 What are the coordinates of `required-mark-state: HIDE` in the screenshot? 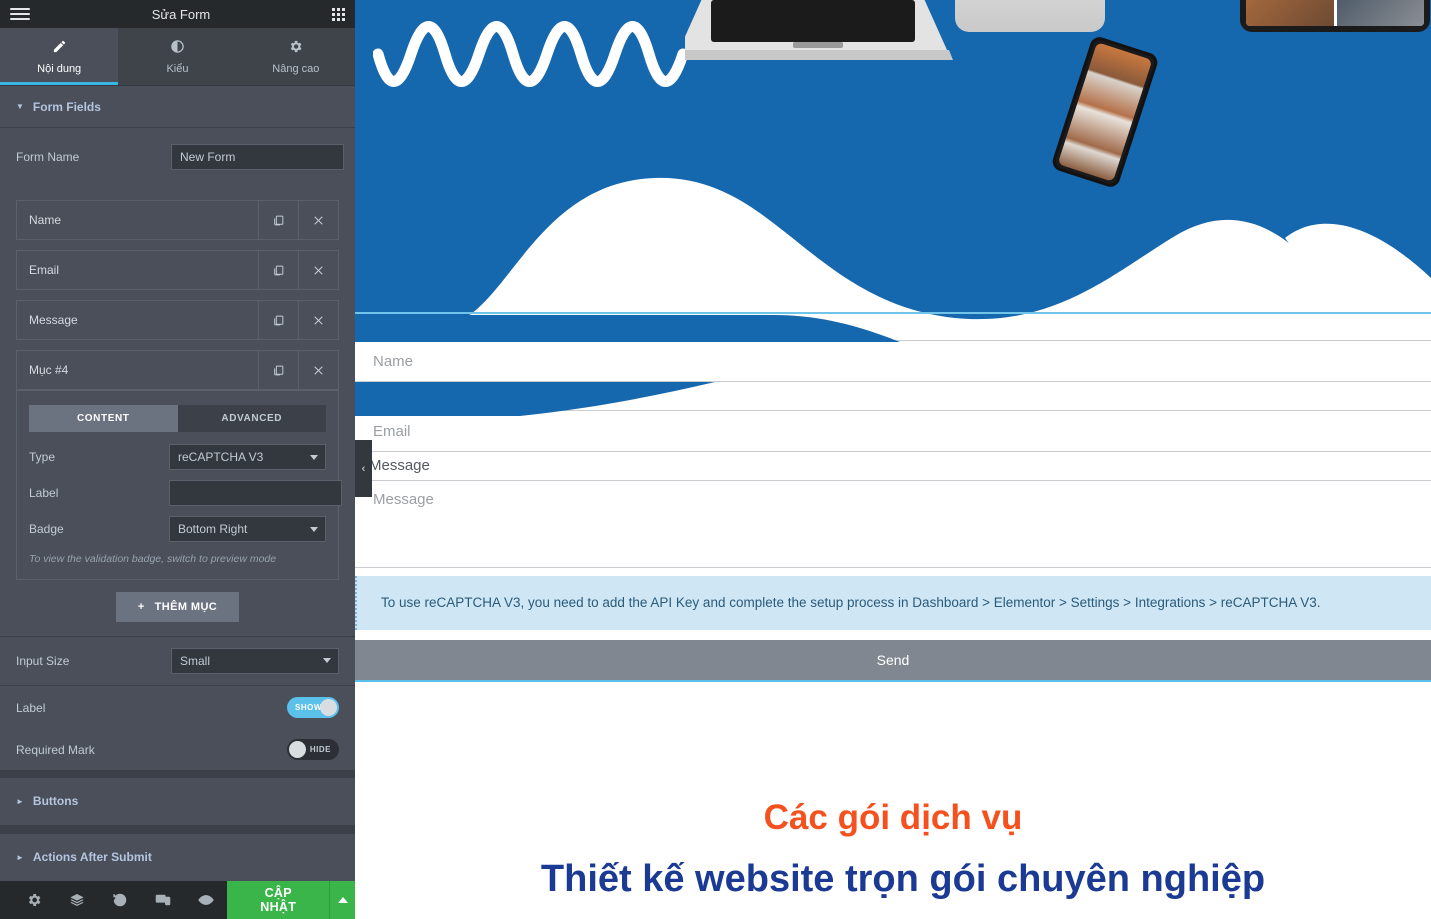 It's located at (320, 750).